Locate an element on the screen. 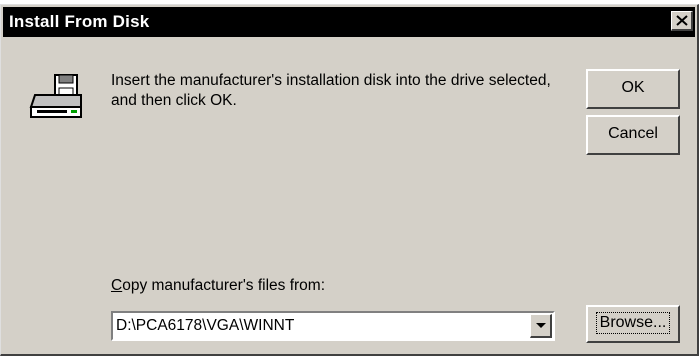 This screenshot has width=699, height=359. copy-from-label-text: opy manufacturer's files from: is located at coordinates (224, 285).